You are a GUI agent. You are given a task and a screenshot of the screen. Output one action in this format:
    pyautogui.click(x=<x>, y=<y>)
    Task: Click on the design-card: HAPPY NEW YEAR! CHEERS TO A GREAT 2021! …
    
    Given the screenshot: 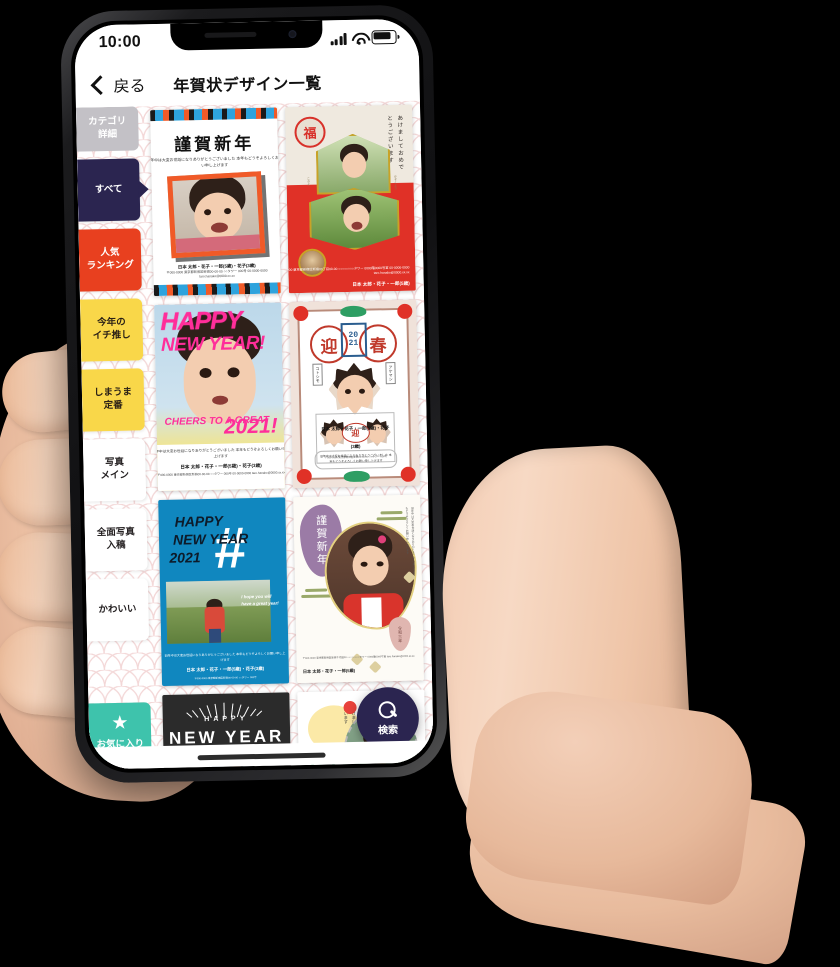 What is the action you would take?
    pyautogui.click(x=219, y=397)
    